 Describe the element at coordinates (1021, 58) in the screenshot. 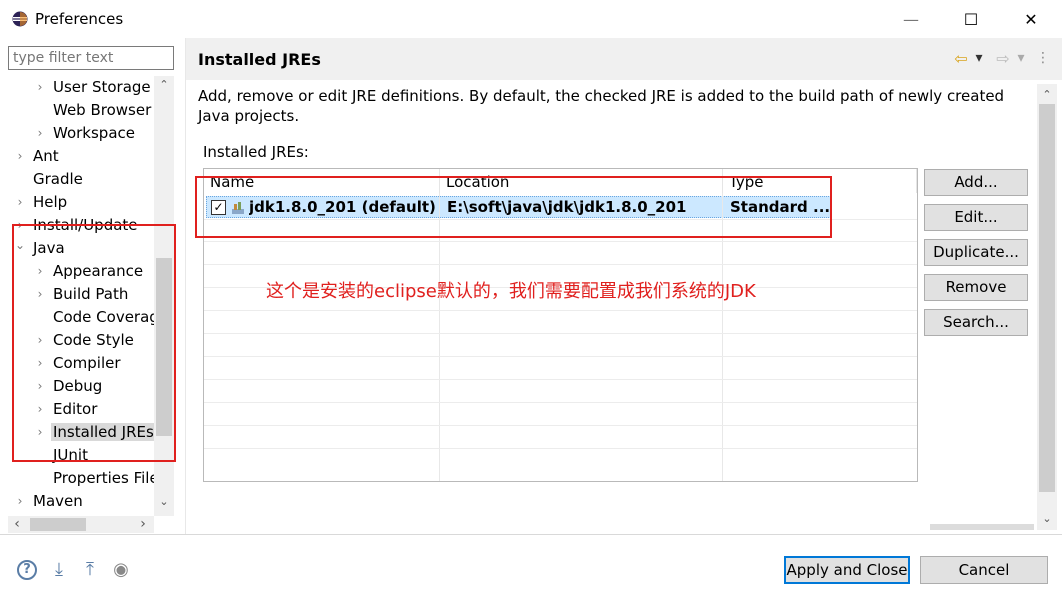

I see `forward-menu-icon: ▾` at that location.